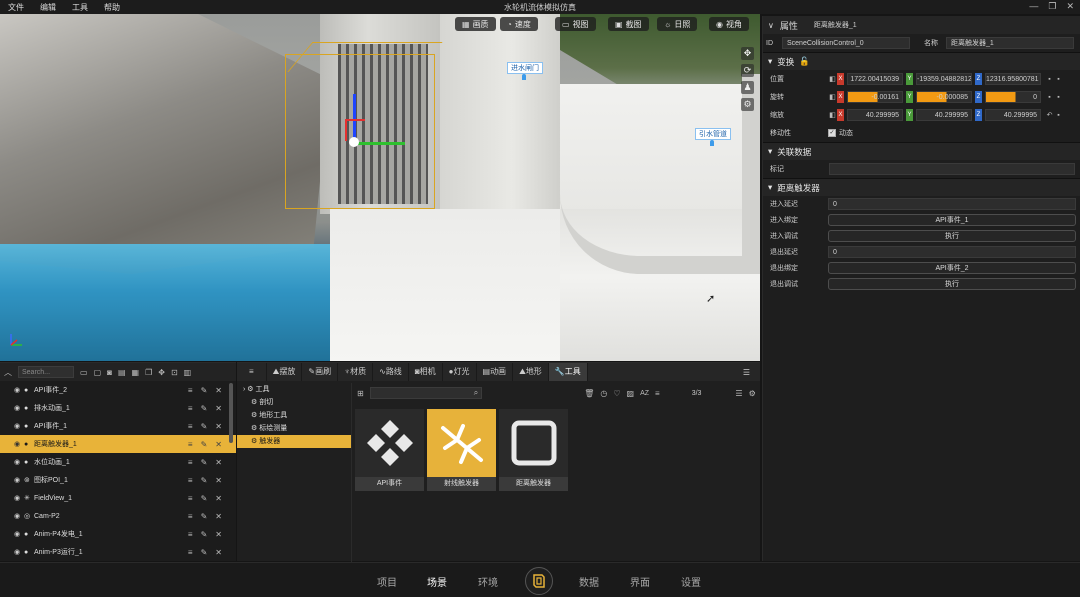 The height and width of the screenshot is (597, 1080). Describe the element at coordinates (752, 393) in the screenshot. I see `settings-icon: ⚙` at that location.